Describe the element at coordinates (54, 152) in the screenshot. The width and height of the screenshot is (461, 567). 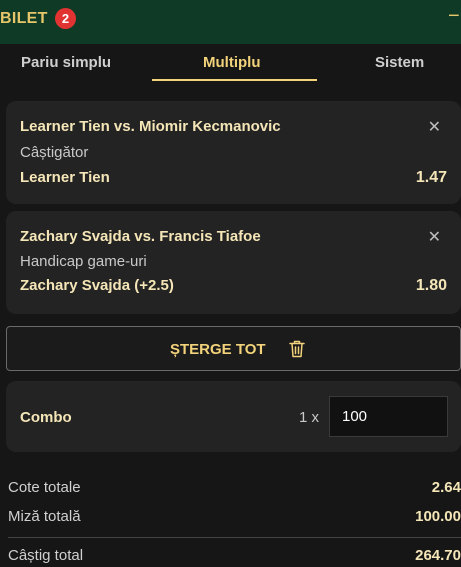
I see `market-name: Câștigător` at that location.